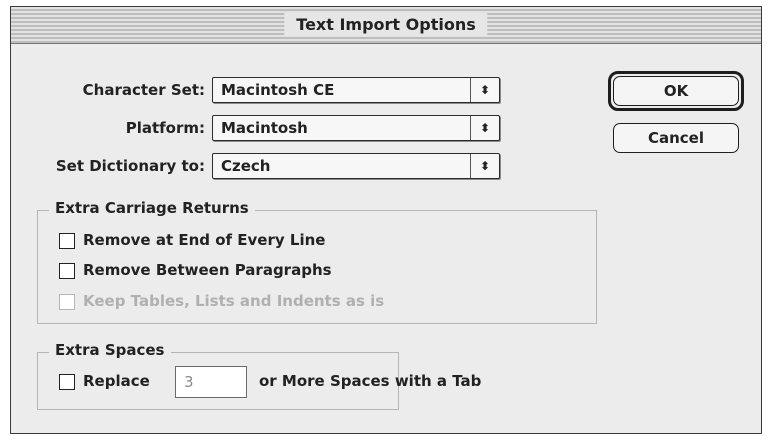  Describe the element at coordinates (67, 241) in the screenshot. I see `remove-end-of-line-checkbox` at that location.